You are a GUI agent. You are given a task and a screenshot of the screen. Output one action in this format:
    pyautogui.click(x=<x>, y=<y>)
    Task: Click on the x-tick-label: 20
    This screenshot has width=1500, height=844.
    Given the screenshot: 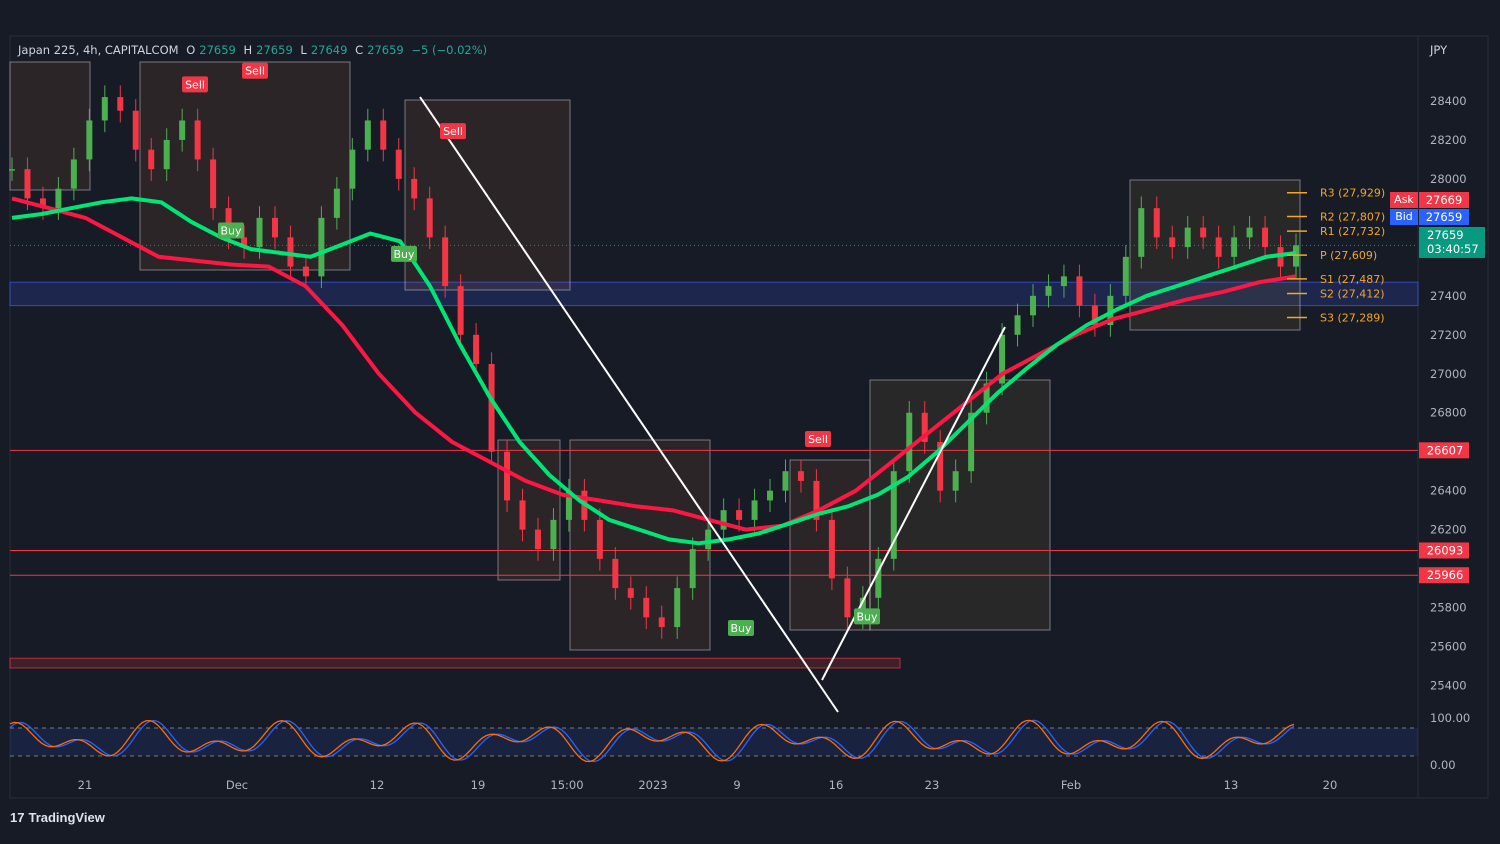 What is the action you would take?
    pyautogui.click(x=1330, y=785)
    